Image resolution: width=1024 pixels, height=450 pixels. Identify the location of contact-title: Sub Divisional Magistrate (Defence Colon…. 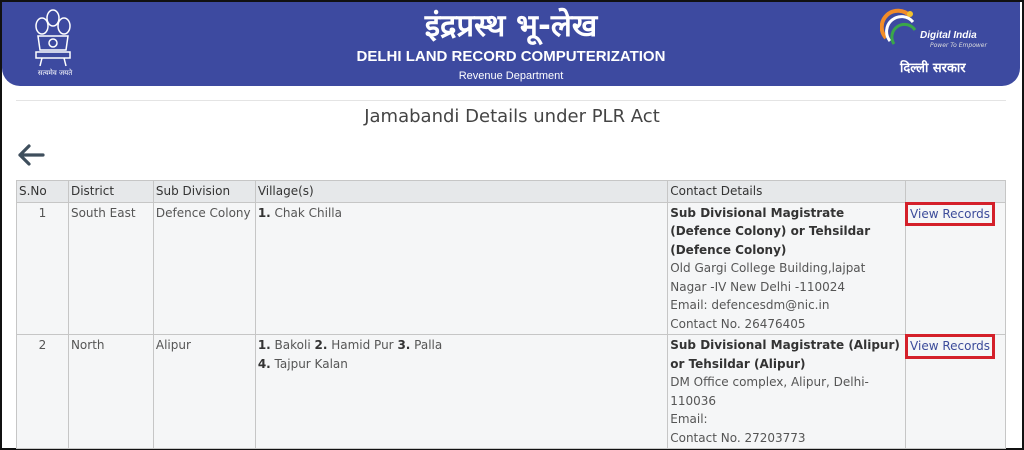
(770, 231).